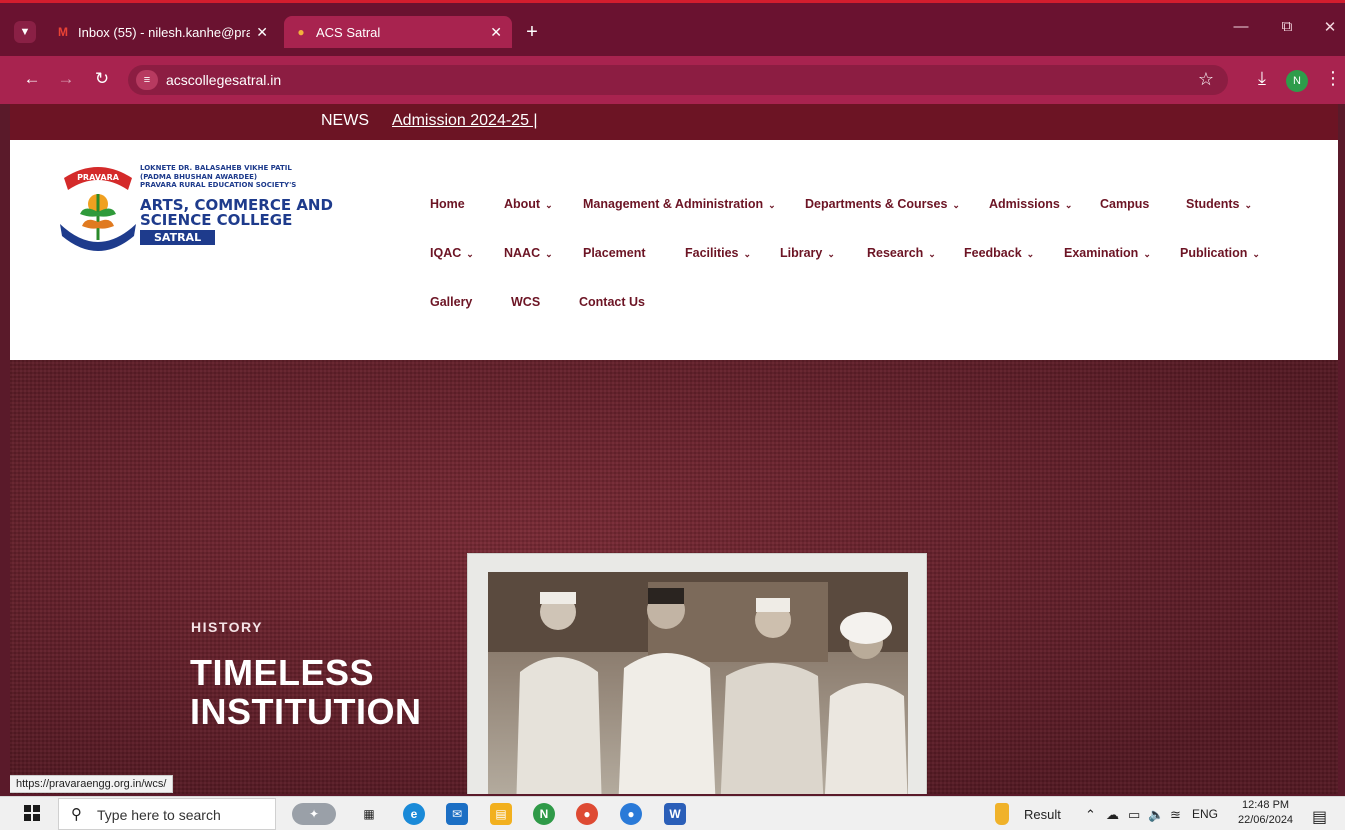 This screenshot has height=830, width=1345. What do you see at coordinates (227, 627) in the screenshot?
I see `hero-kicker: HISTORY` at bounding box center [227, 627].